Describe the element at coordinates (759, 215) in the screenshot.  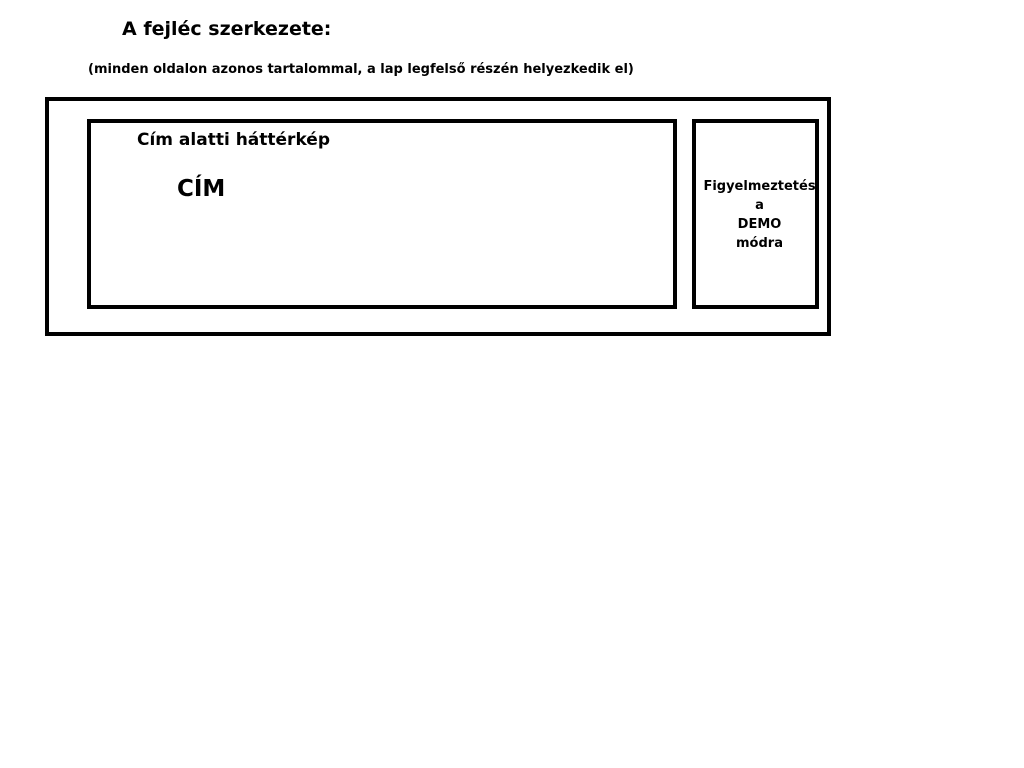
I see `demo-warning-text: Figyelmeztetés a DEMO módra` at that location.